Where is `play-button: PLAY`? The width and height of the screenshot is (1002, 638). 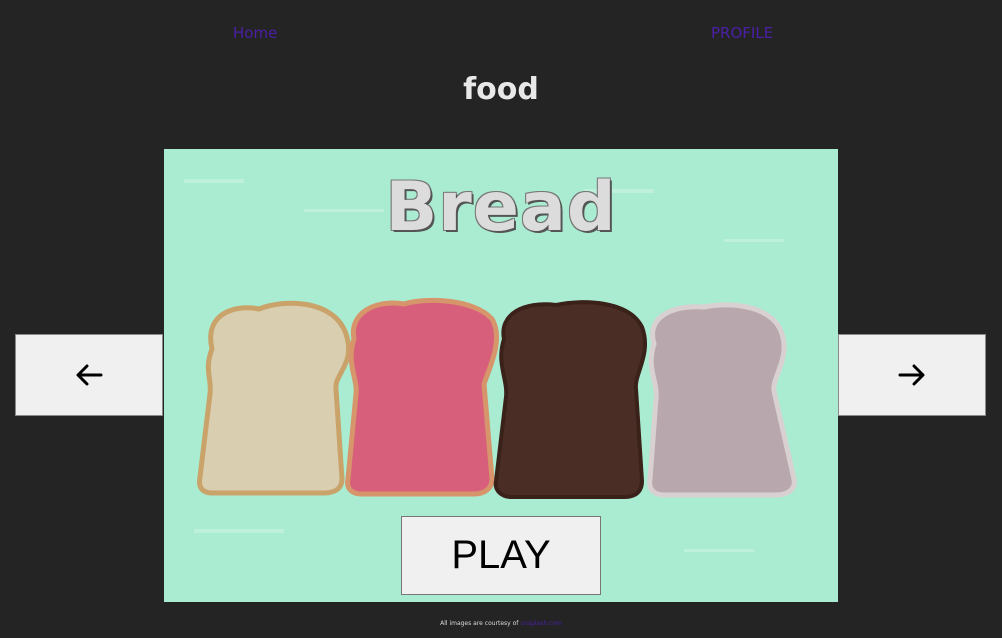 play-button: PLAY is located at coordinates (501, 555).